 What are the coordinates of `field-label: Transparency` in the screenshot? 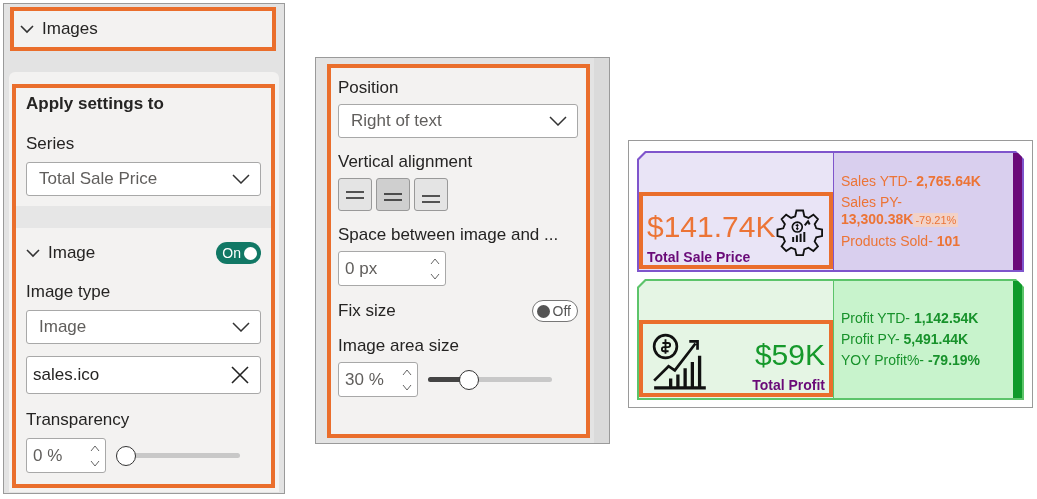 It's located at (78, 420).